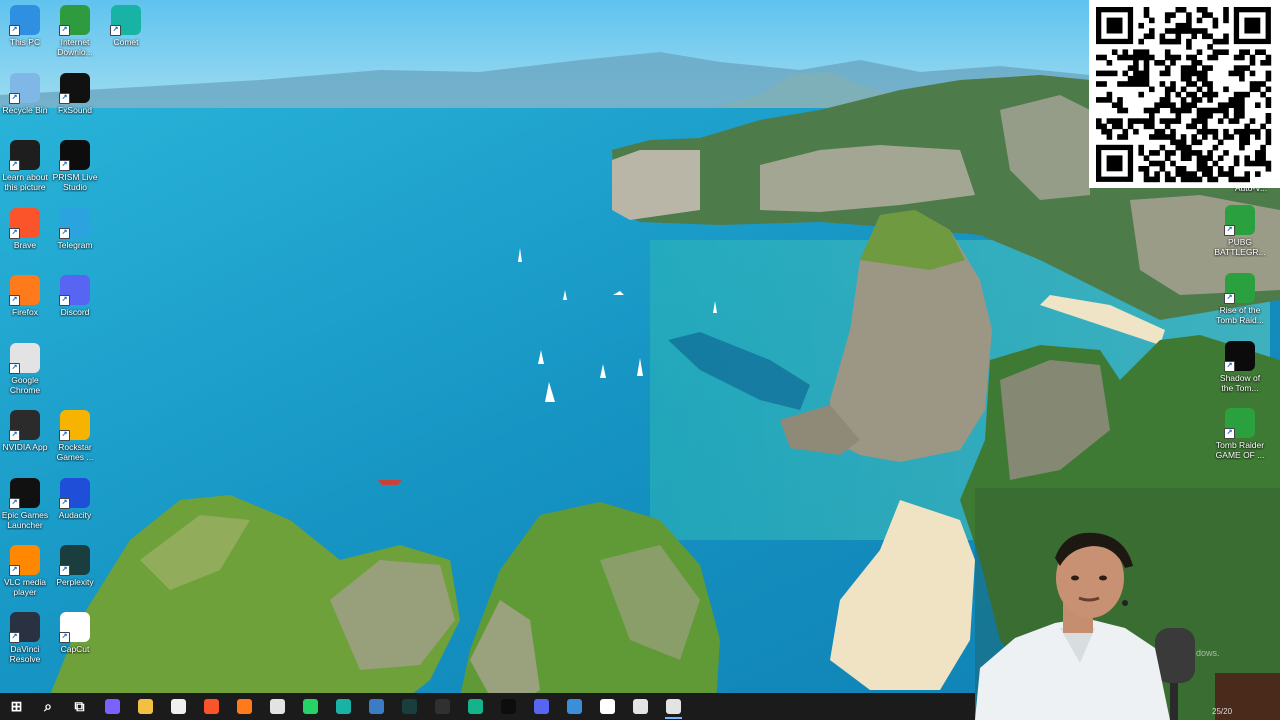  What do you see at coordinates (26, 26) in the screenshot?
I see `desktop-icon-this-pc: ↗ This PC` at bounding box center [26, 26].